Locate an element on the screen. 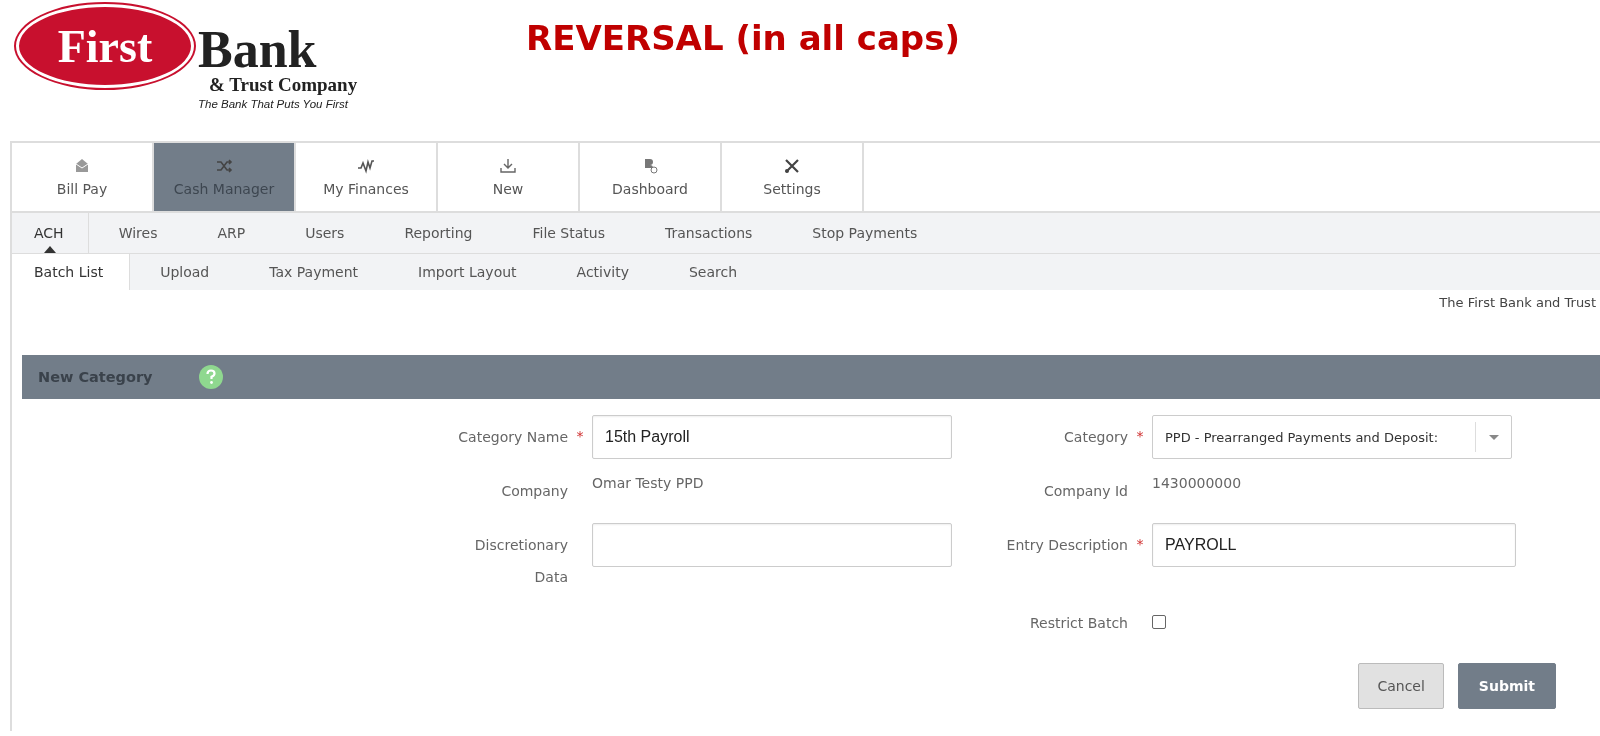  checkbox is located at coordinates (1159, 622).